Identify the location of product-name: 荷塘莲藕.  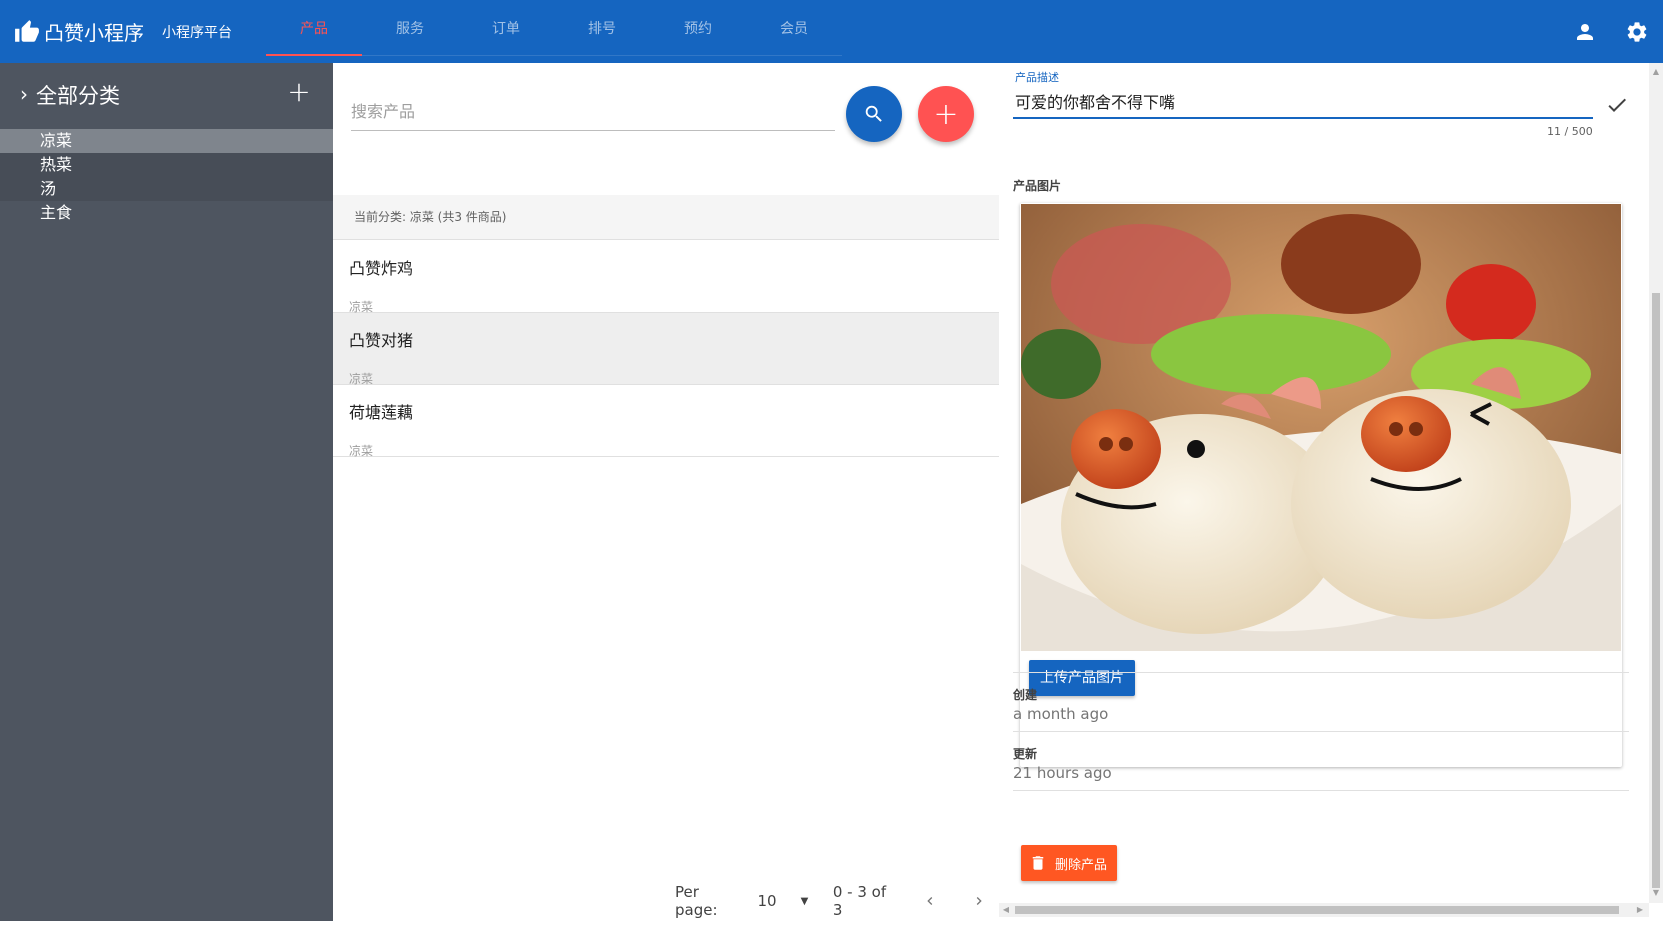
(381, 412).